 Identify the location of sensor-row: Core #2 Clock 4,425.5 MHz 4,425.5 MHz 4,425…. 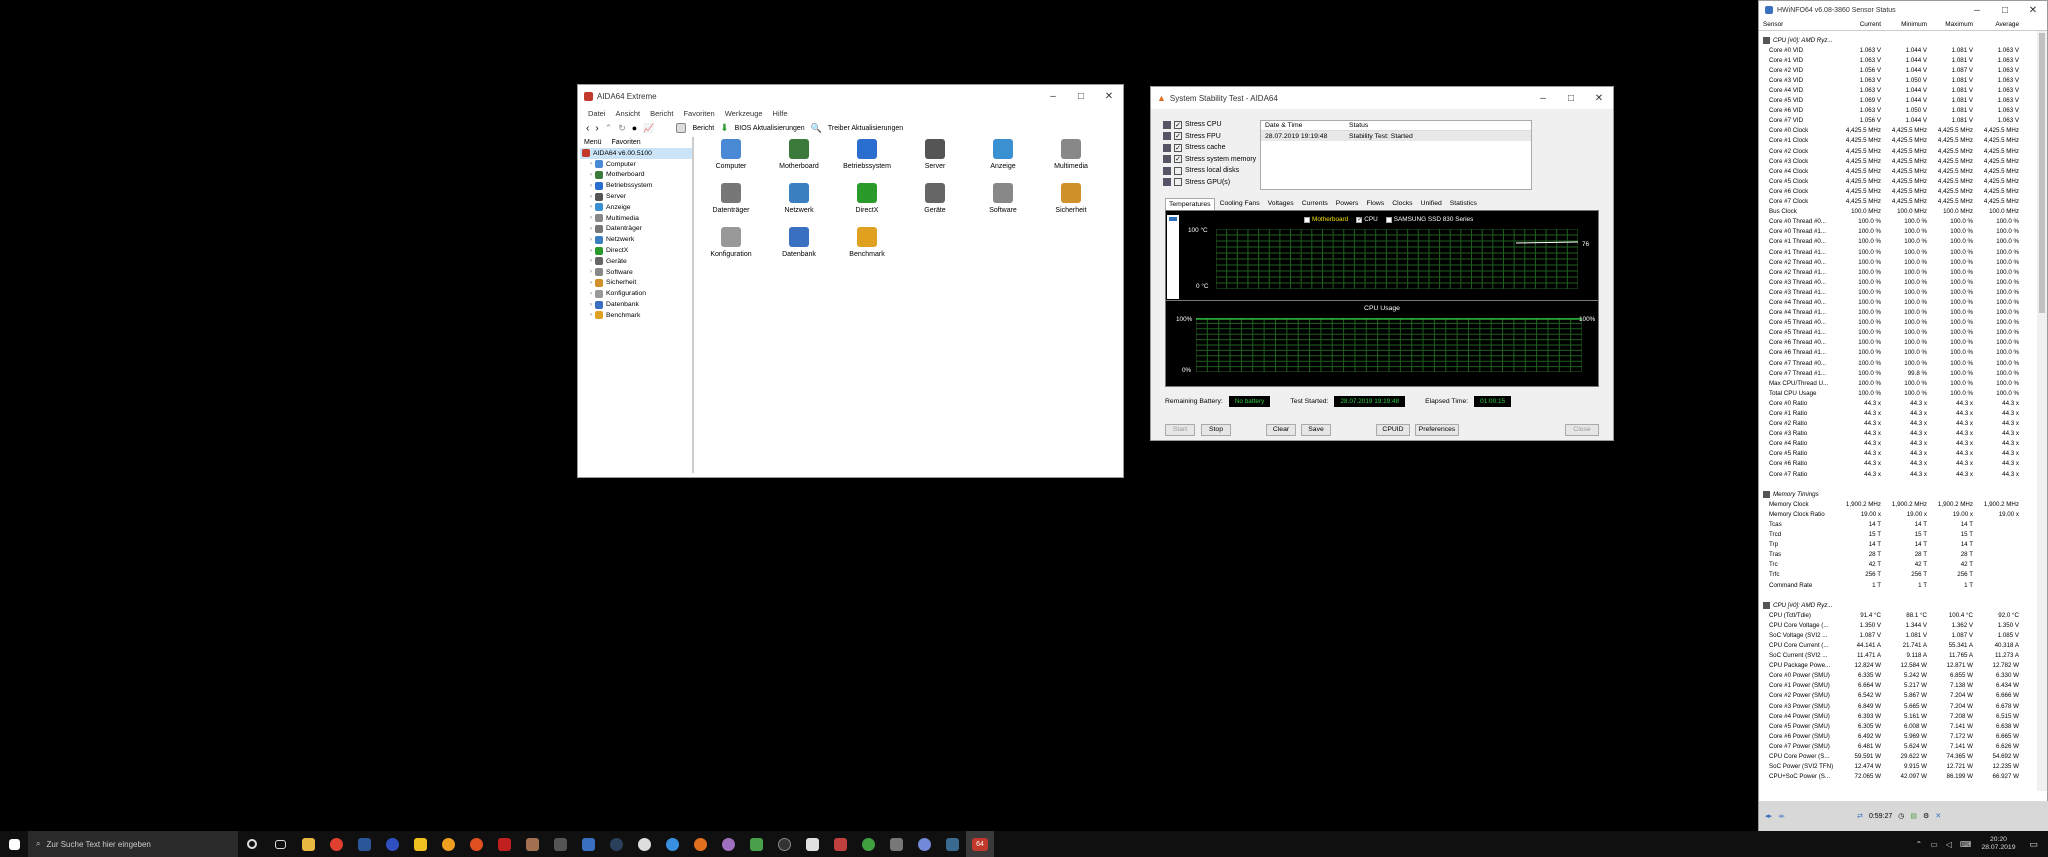
(1903, 151).